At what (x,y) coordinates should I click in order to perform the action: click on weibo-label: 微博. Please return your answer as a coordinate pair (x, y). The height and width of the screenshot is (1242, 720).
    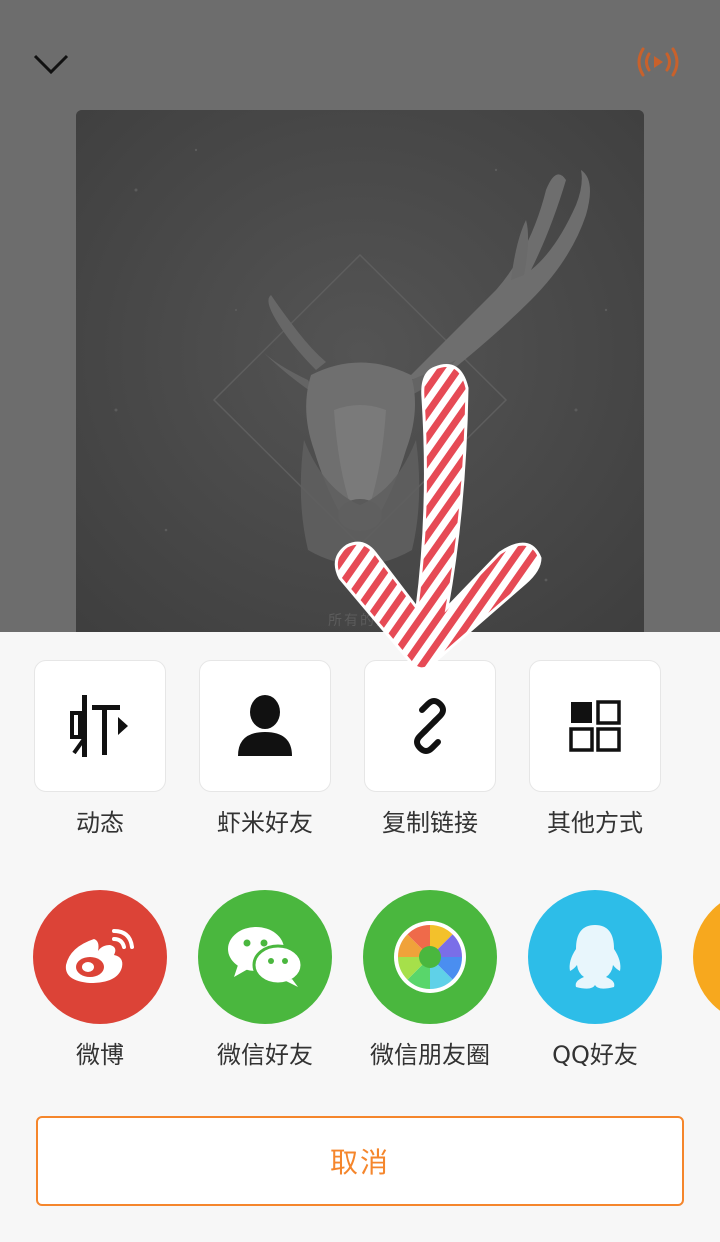
    Looking at the image, I should click on (100, 1055).